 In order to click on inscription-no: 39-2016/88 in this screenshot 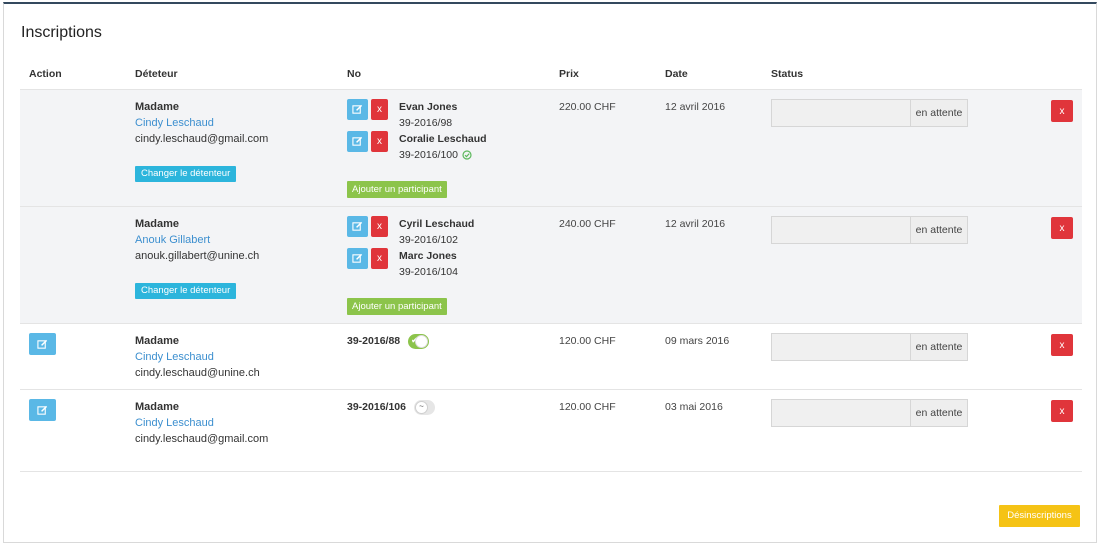, I will do `click(374, 341)`.